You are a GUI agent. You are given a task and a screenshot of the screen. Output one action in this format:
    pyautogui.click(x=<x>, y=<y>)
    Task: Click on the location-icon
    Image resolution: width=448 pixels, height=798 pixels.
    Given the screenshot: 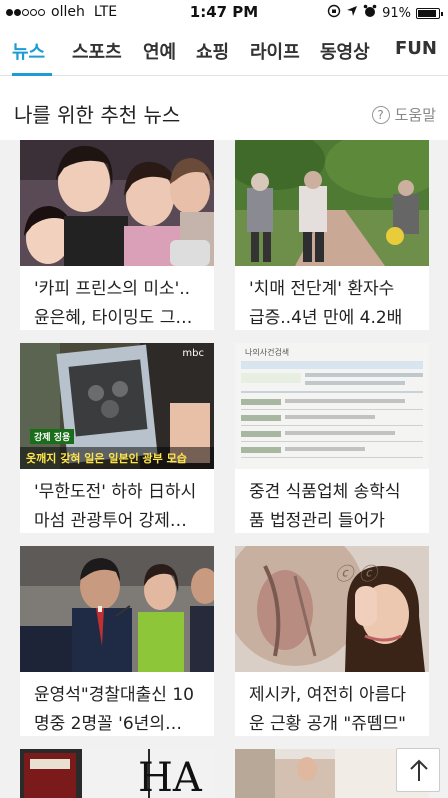 What is the action you would take?
    pyautogui.click(x=352, y=13)
    